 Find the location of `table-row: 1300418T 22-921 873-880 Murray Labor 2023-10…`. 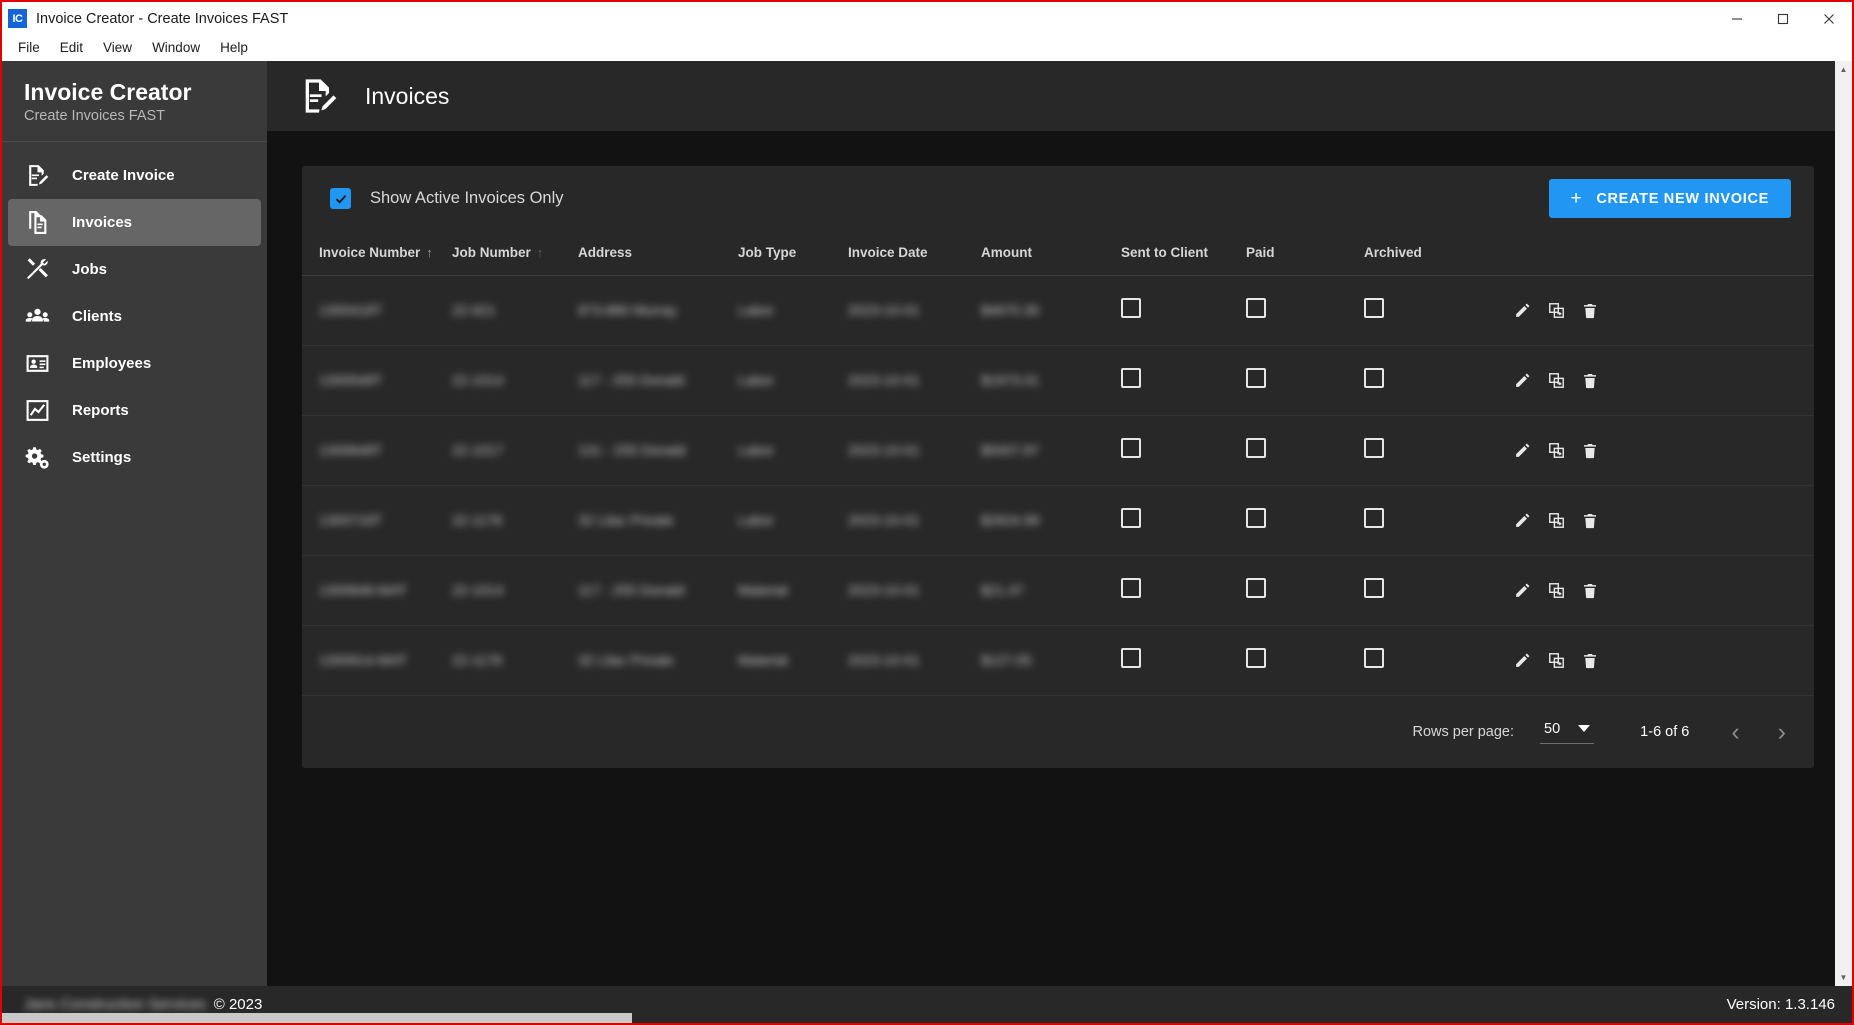

table-row: 1300418T 22-921 873-880 Murray Labor 2023-10… is located at coordinates (1058, 310).